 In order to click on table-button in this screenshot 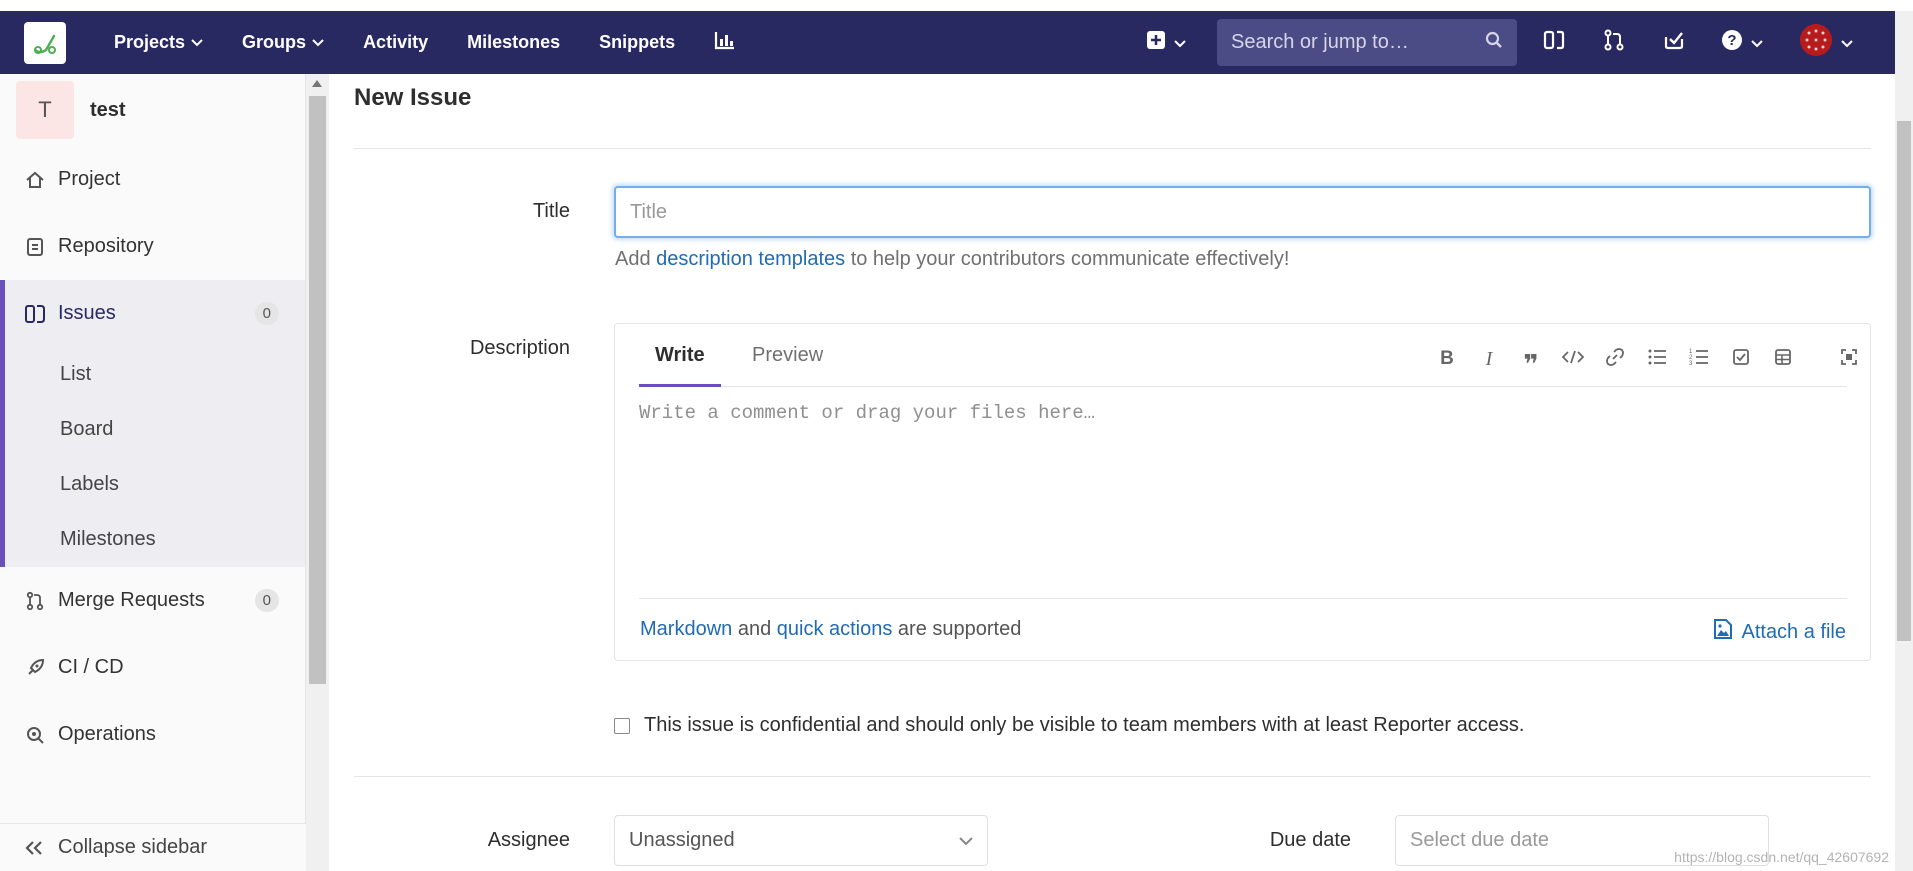, I will do `click(1783, 359)`.